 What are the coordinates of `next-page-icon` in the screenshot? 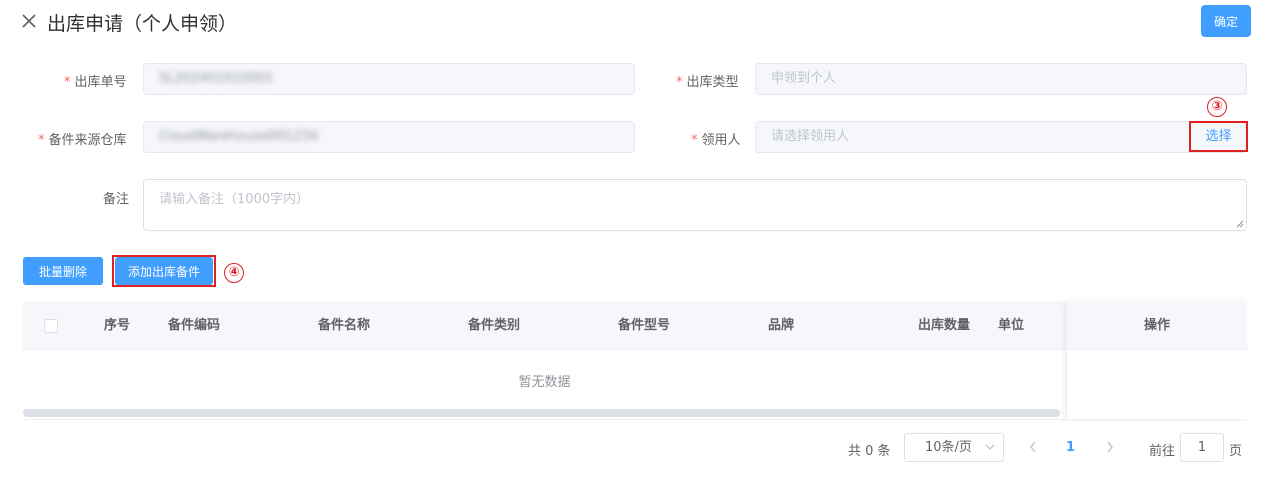 It's located at (1110, 447).